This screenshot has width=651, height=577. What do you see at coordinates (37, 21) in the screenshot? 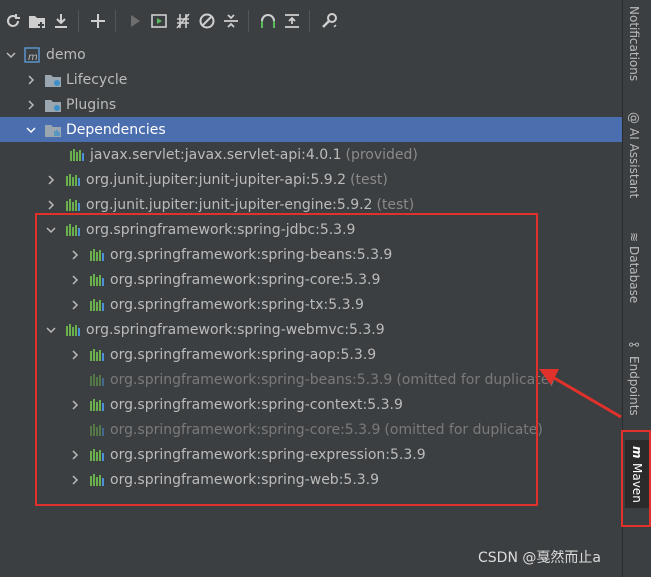
I see `add-maven-project-icon` at bounding box center [37, 21].